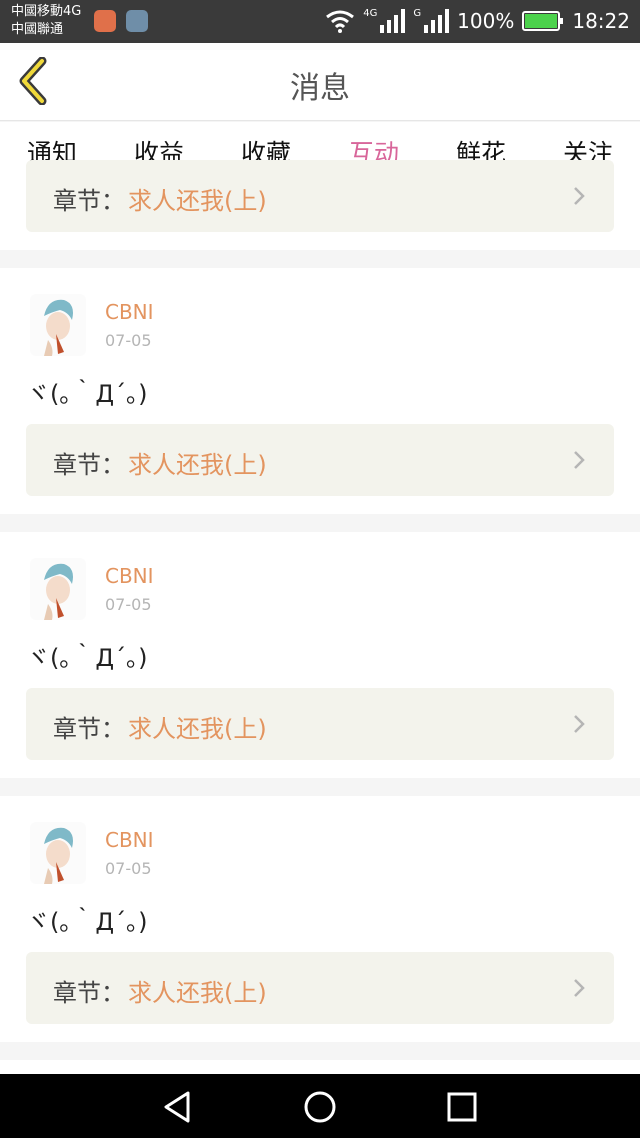 The image size is (640, 1138). Describe the element at coordinates (543, 21) in the screenshot. I see `battery-icon` at that location.